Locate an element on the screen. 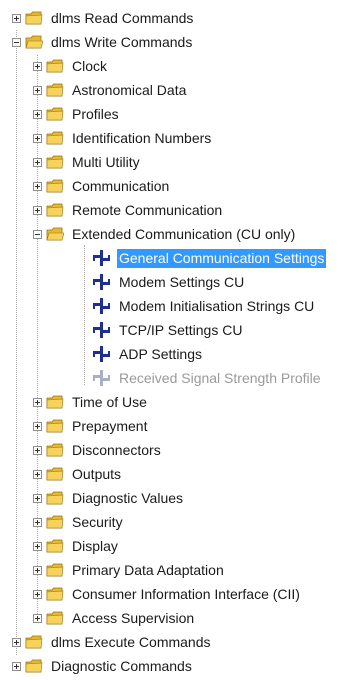 Image resolution: width=352 pixels, height=680 pixels. tree-item-clock: Clock is located at coordinates (71, 66).